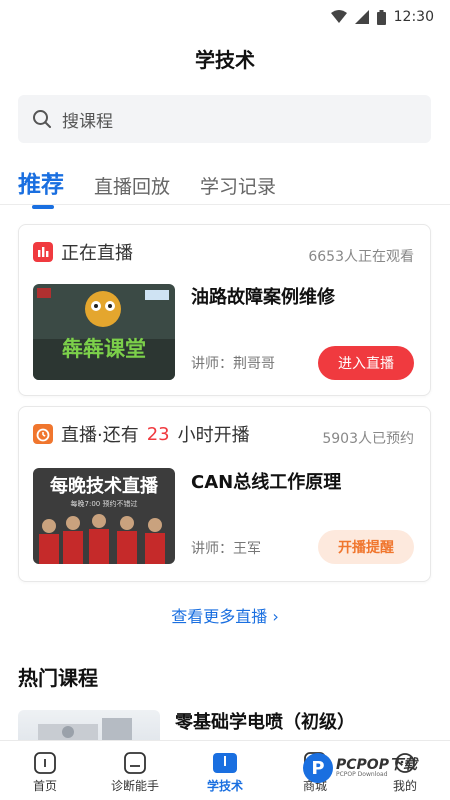  I want to click on hot-course-item-title: 零基础学电喷（初级）, so click(265, 721).